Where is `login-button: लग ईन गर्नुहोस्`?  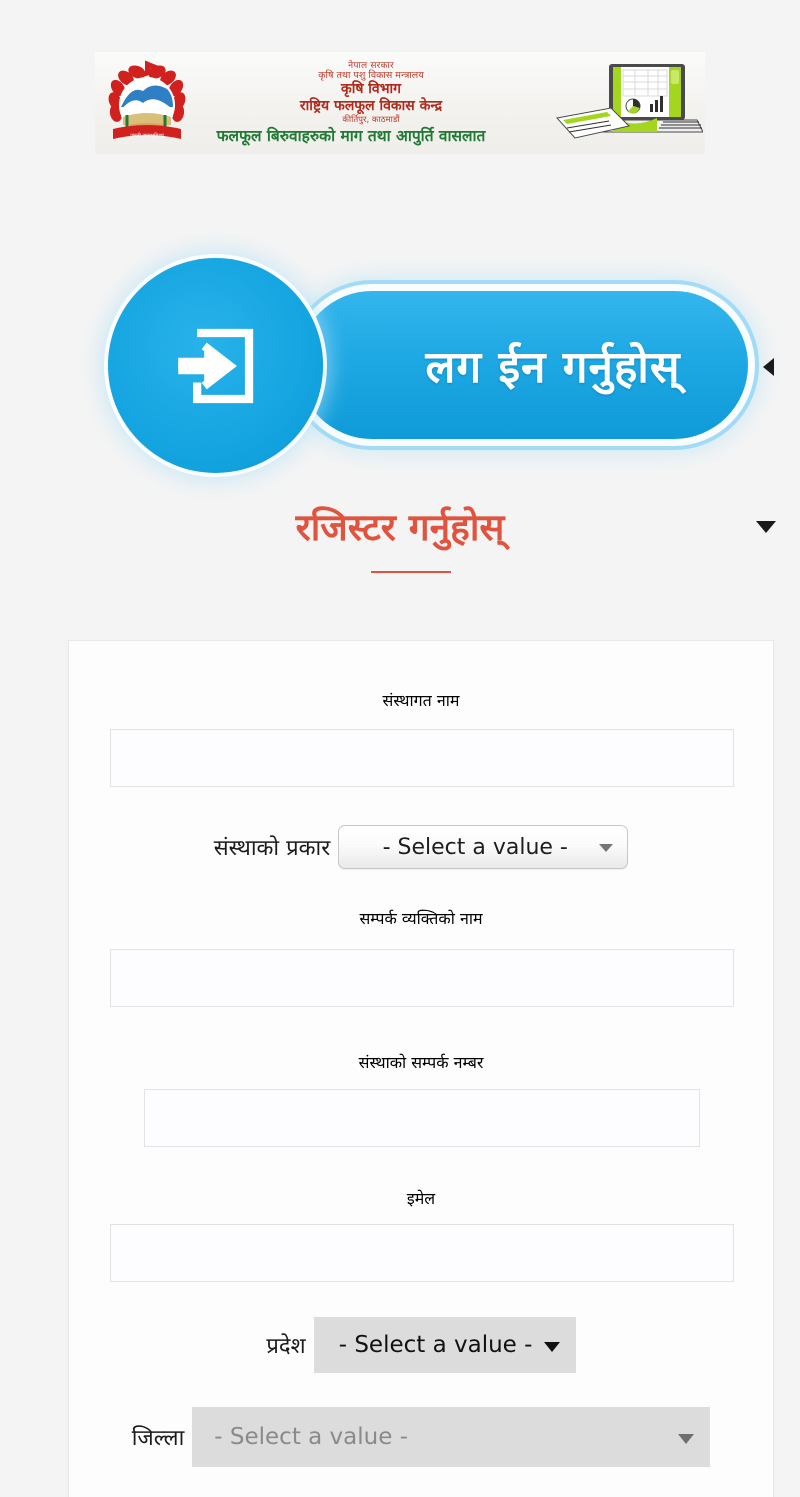 login-button: लग ईन गर्नुहोस् is located at coordinates (428, 365).